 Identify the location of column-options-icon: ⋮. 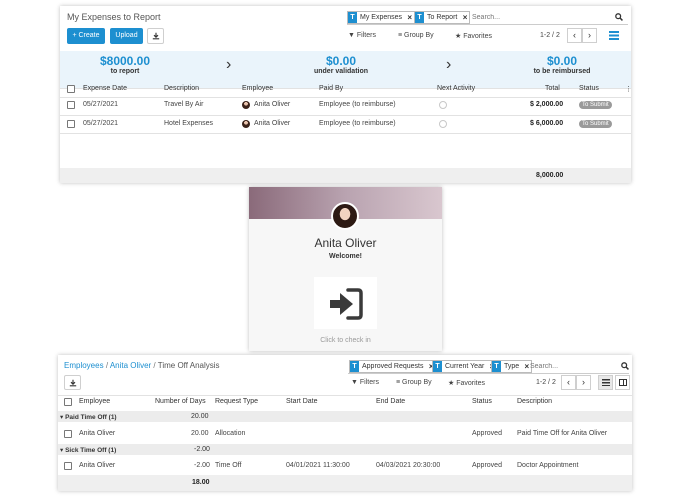
(628, 89).